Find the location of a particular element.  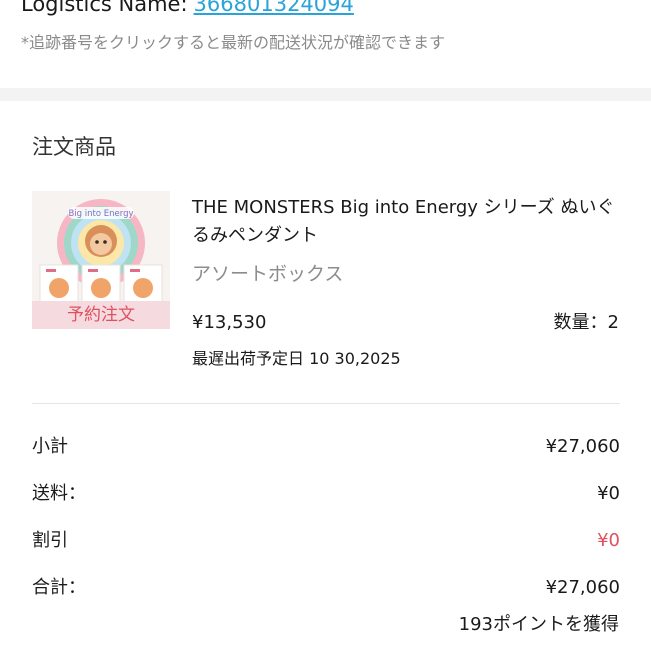

total-row: 合計： ¥27,060 is located at coordinates (326, 588).